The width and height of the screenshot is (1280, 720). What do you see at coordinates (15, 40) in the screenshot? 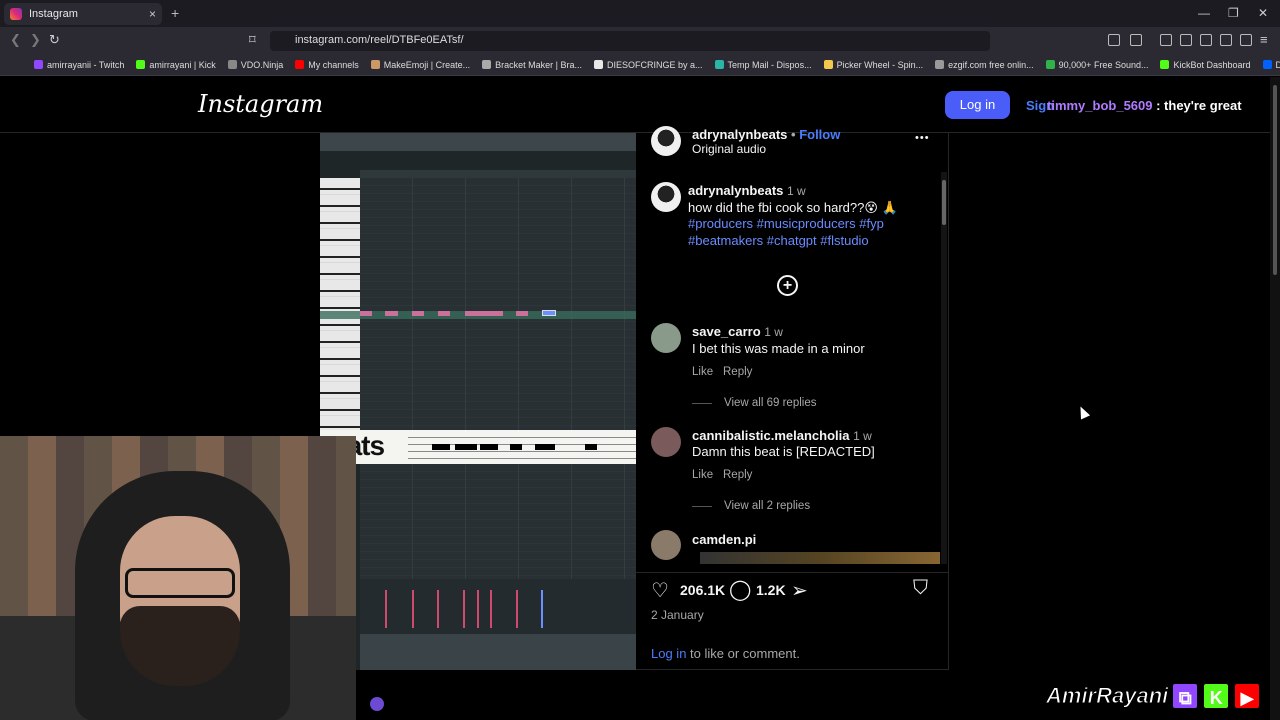
I see `back-icon: ❮` at bounding box center [15, 40].